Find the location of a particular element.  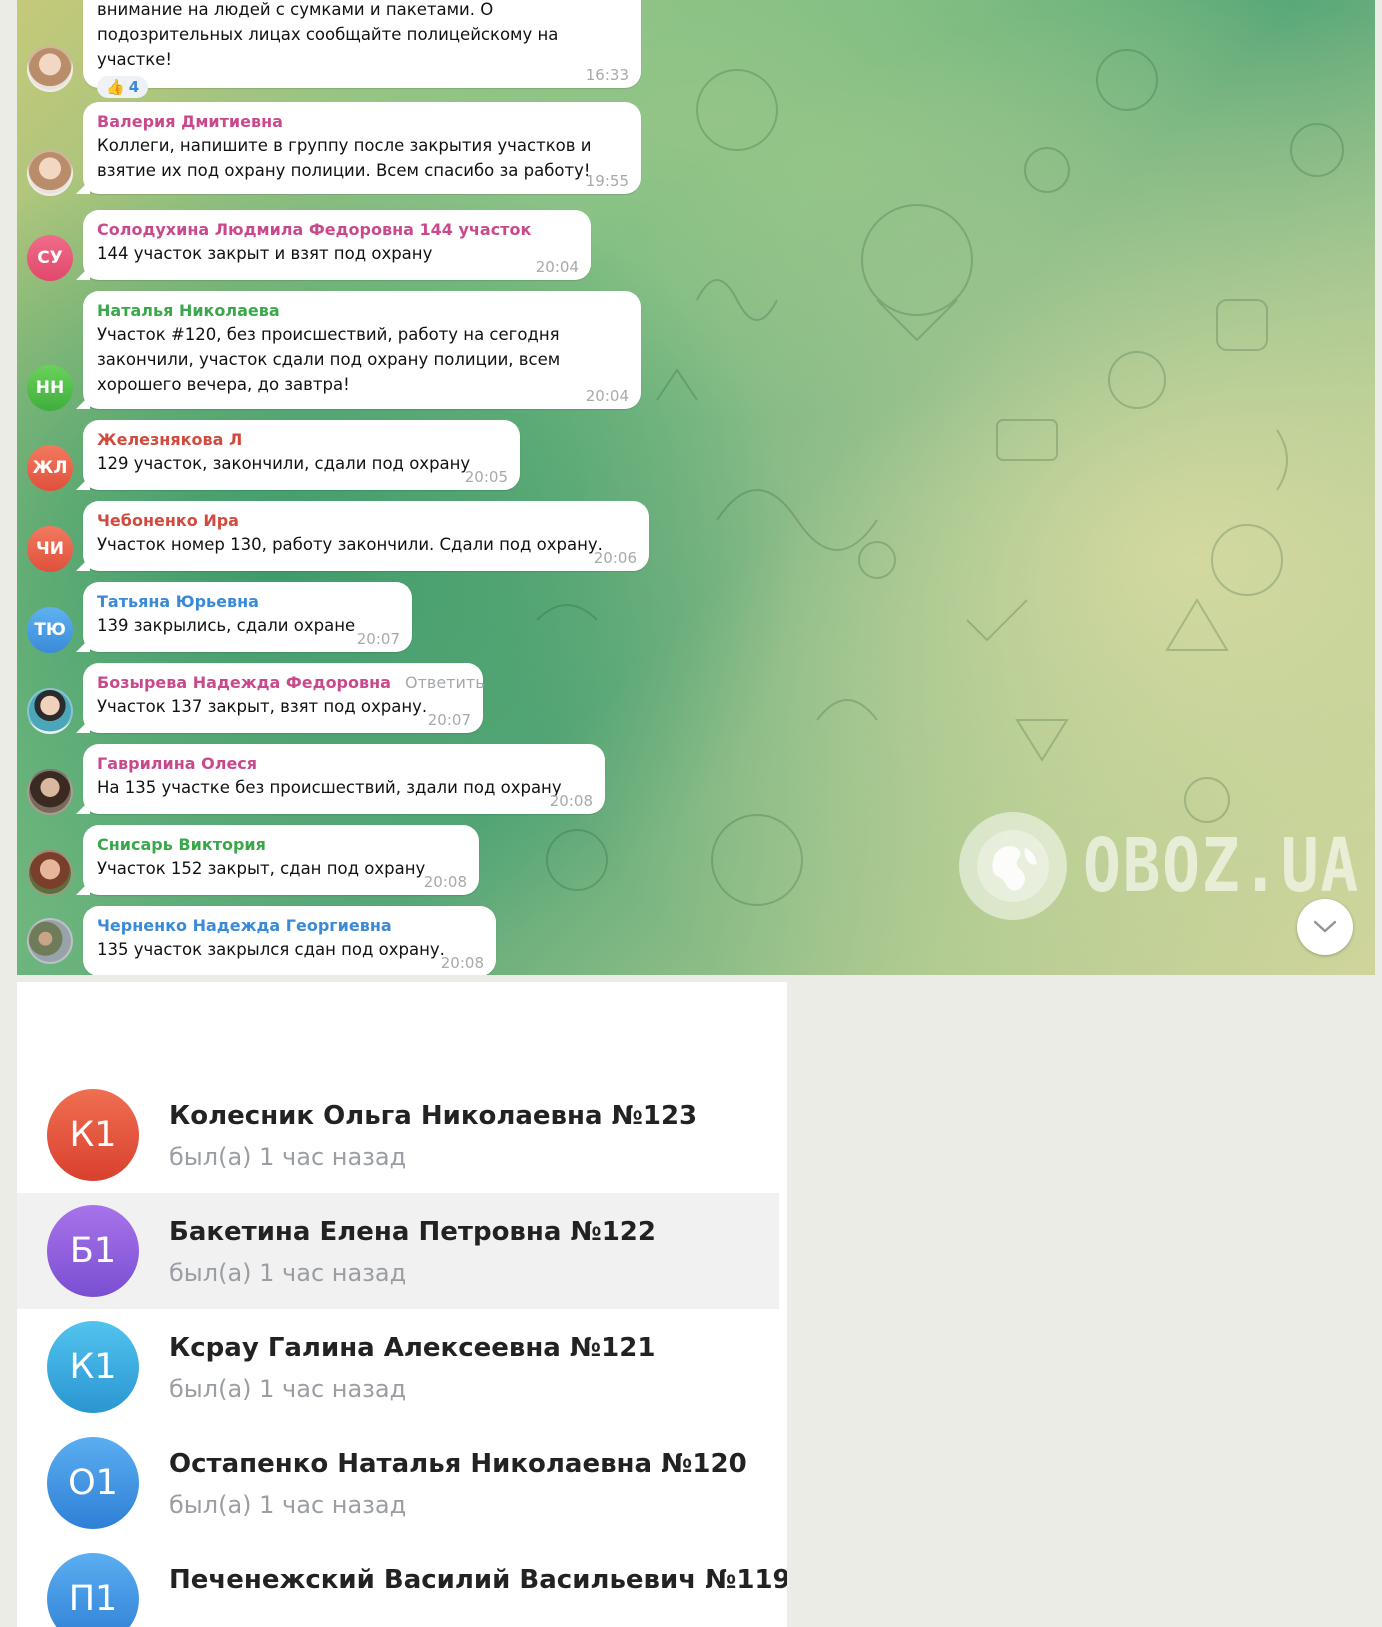

member-name: Остапенко Наталья Николаевна №120 is located at coordinates (458, 1464).